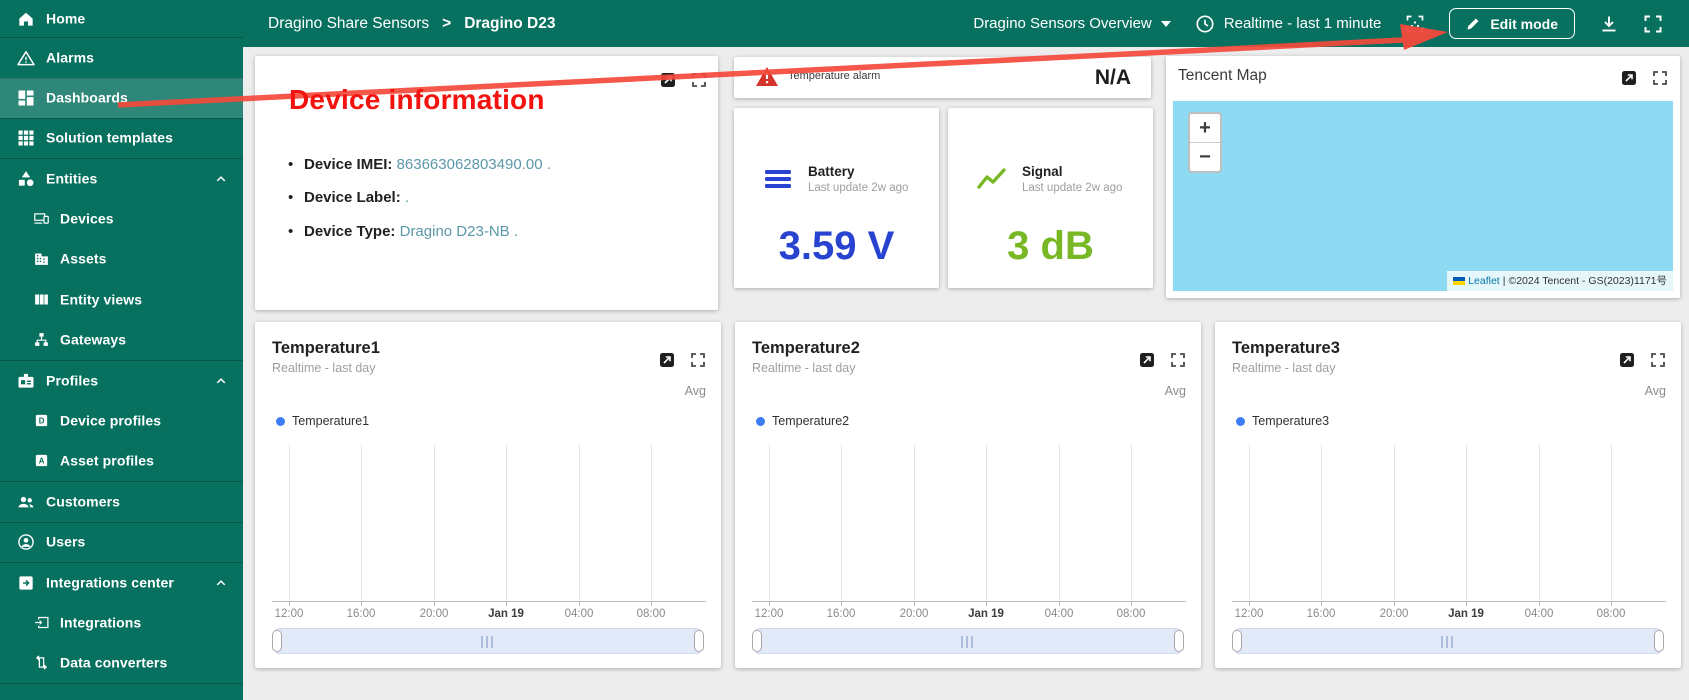 The width and height of the screenshot is (1689, 700). What do you see at coordinates (41, 218) in the screenshot?
I see `devices-icon` at bounding box center [41, 218].